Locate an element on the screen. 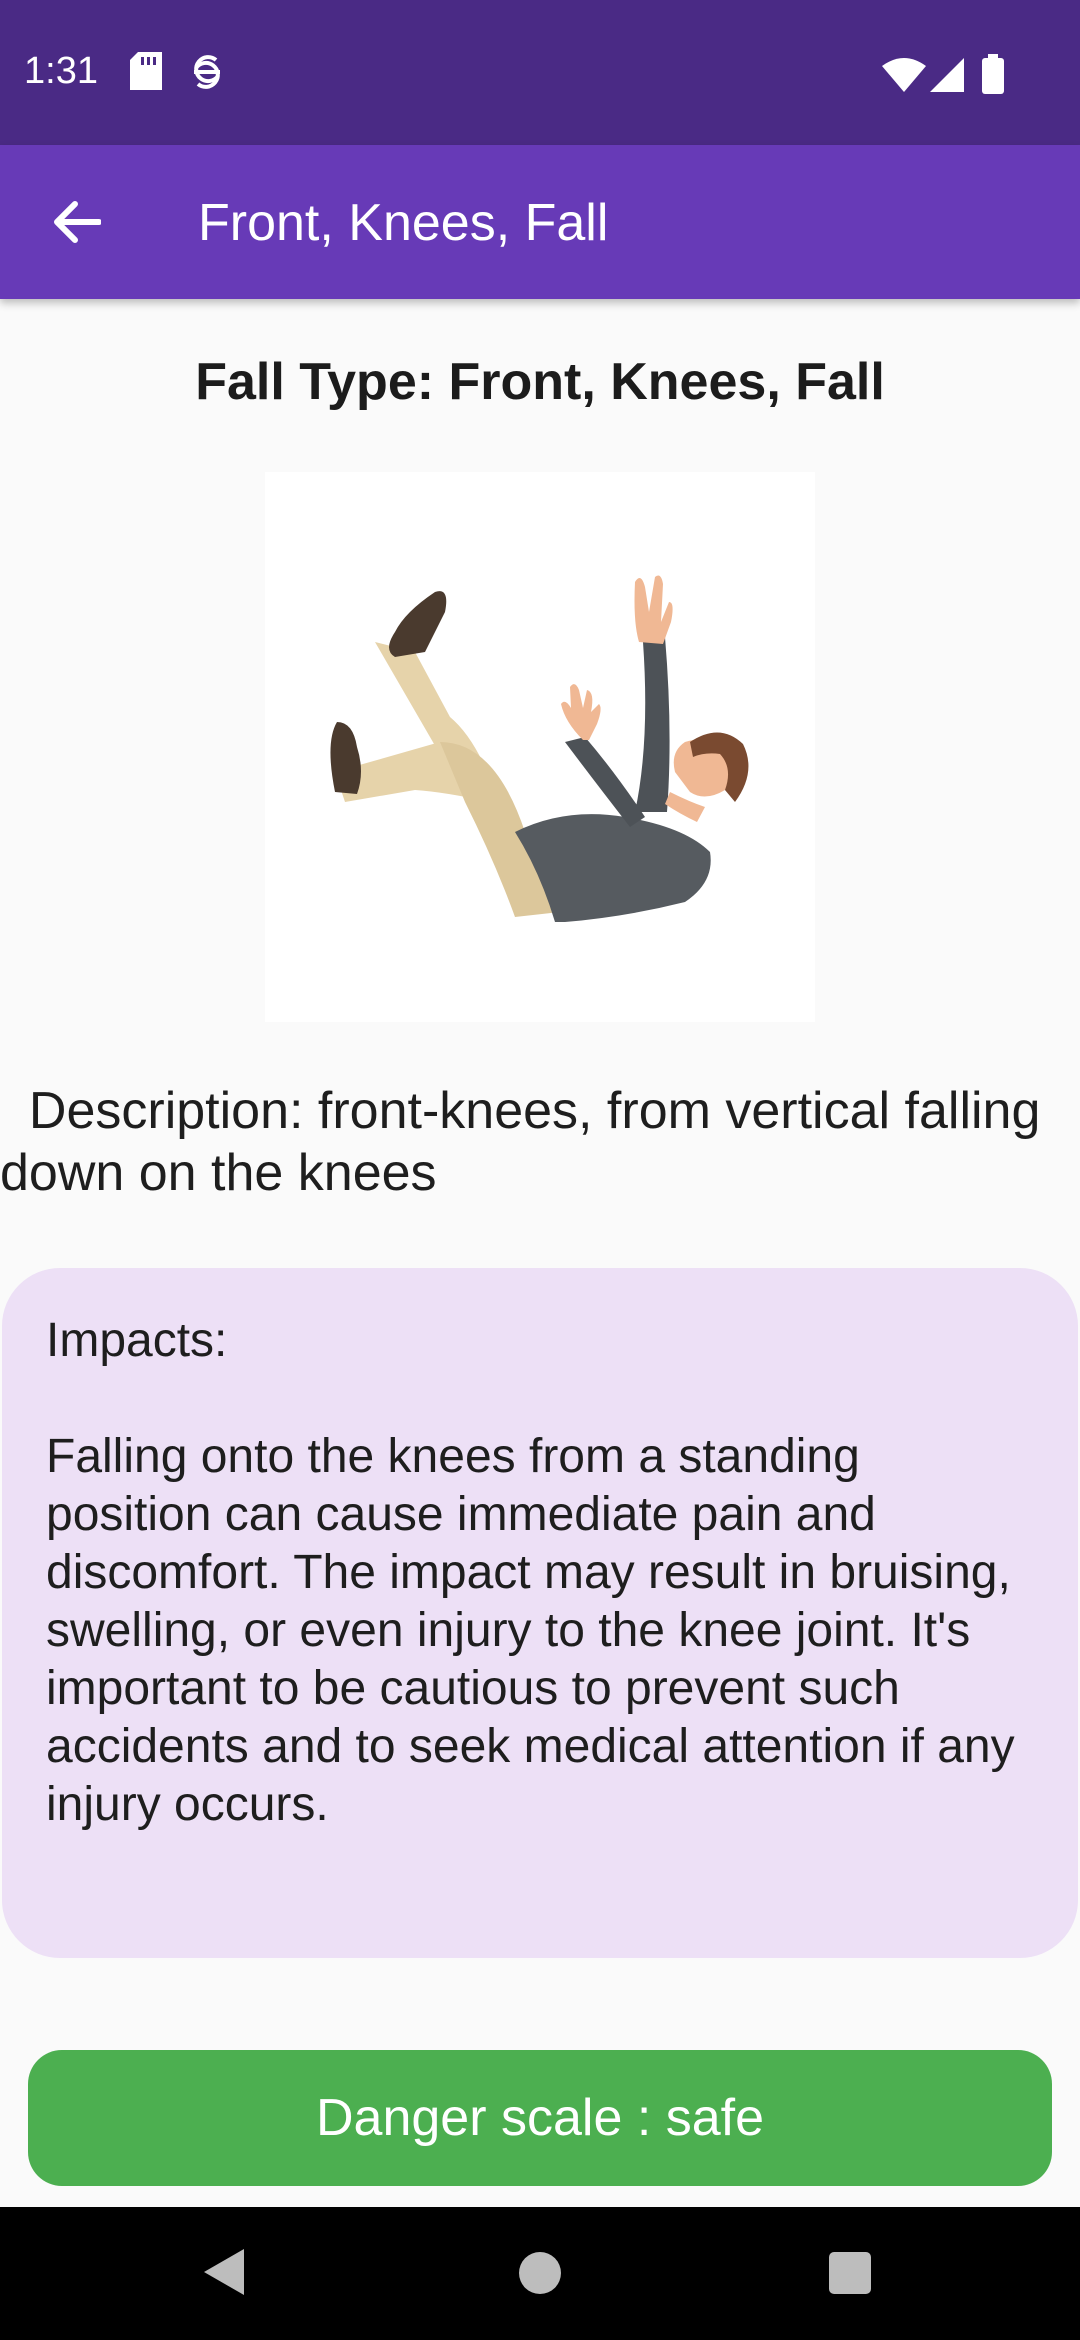 The image size is (1080, 2340). recents-square-icon is located at coordinates (850, 2275).